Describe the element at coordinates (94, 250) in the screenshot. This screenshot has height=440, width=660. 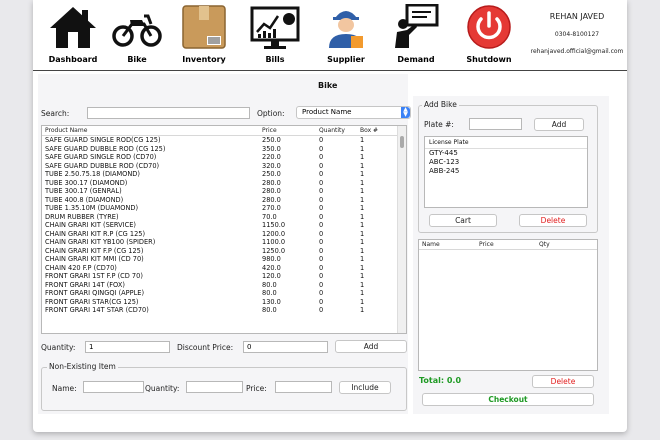
I see `table-cell: CHAIN GRARI KIT F.P (CG 125)` at that location.